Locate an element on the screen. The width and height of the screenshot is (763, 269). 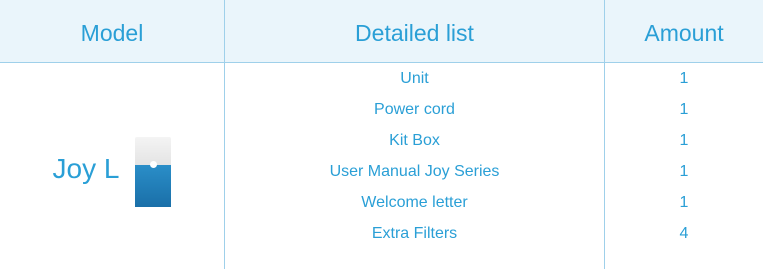
item-name: Unit is located at coordinates (414, 78).